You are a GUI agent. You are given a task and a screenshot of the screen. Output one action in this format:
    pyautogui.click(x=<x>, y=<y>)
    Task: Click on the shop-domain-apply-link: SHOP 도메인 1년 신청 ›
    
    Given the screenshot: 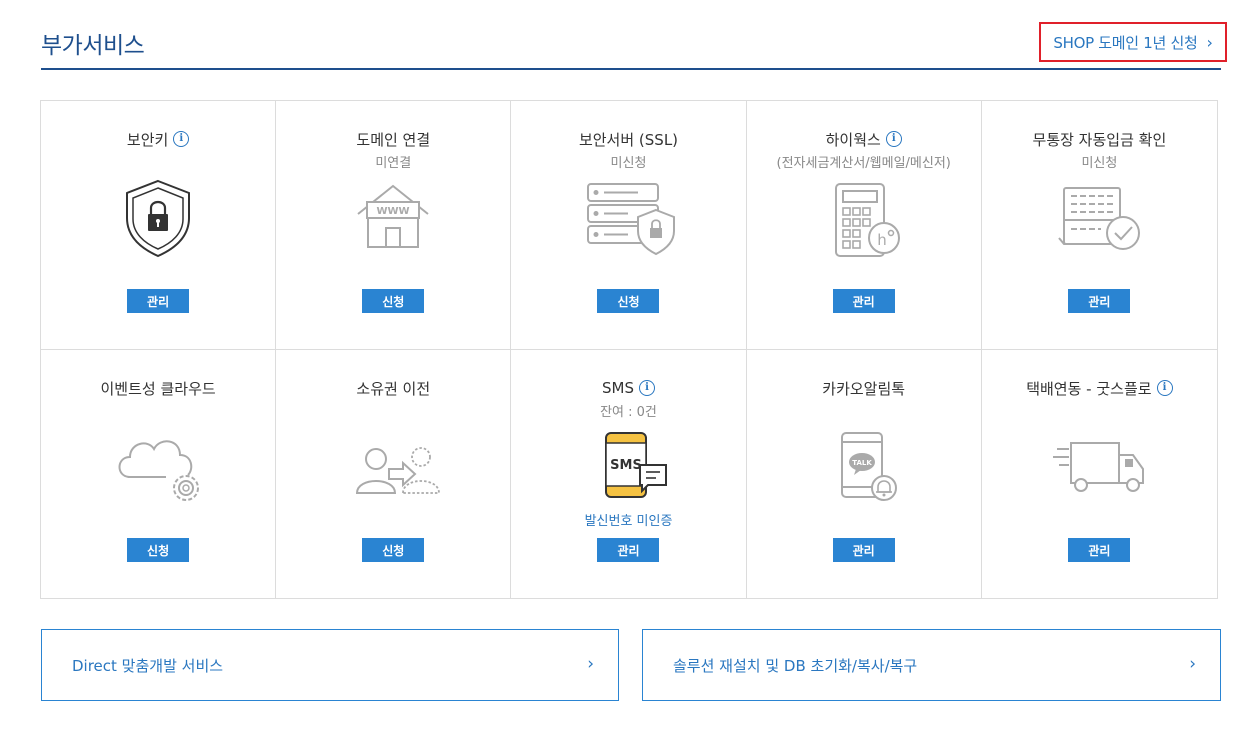 What is the action you would take?
    pyautogui.click(x=1133, y=42)
    